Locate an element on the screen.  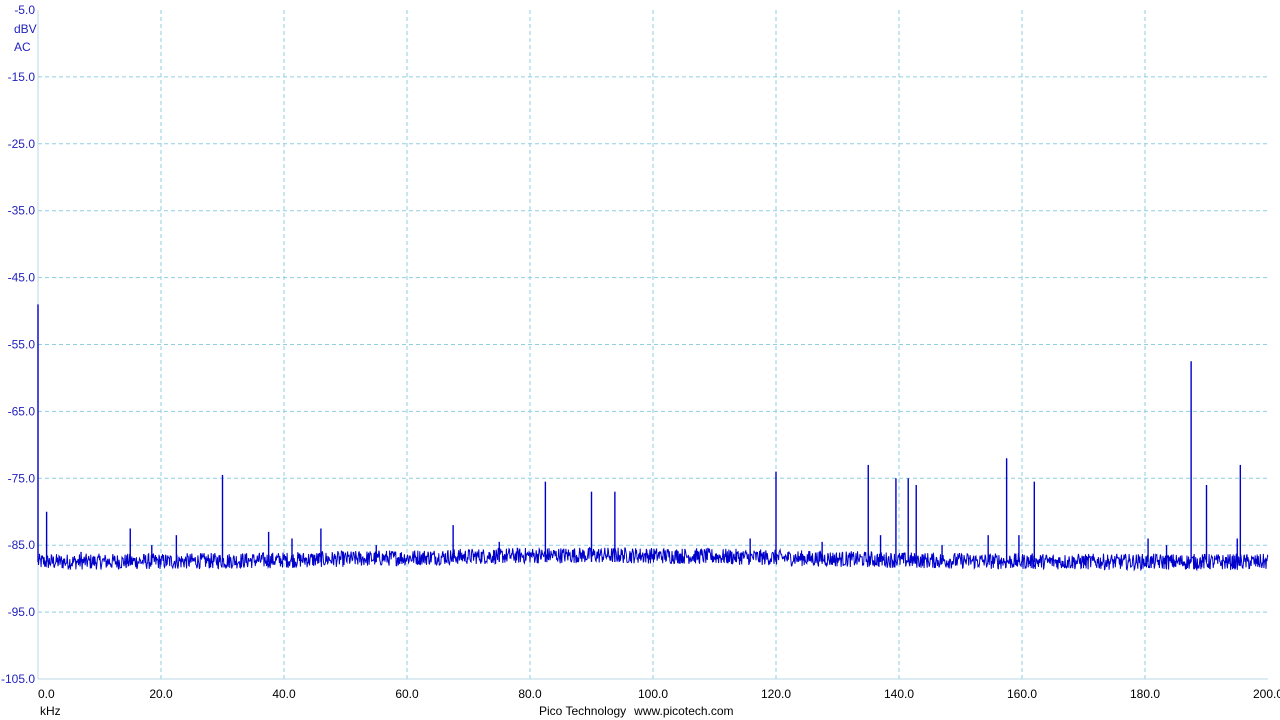
y-coupling-line: AC is located at coordinates (22, 47).